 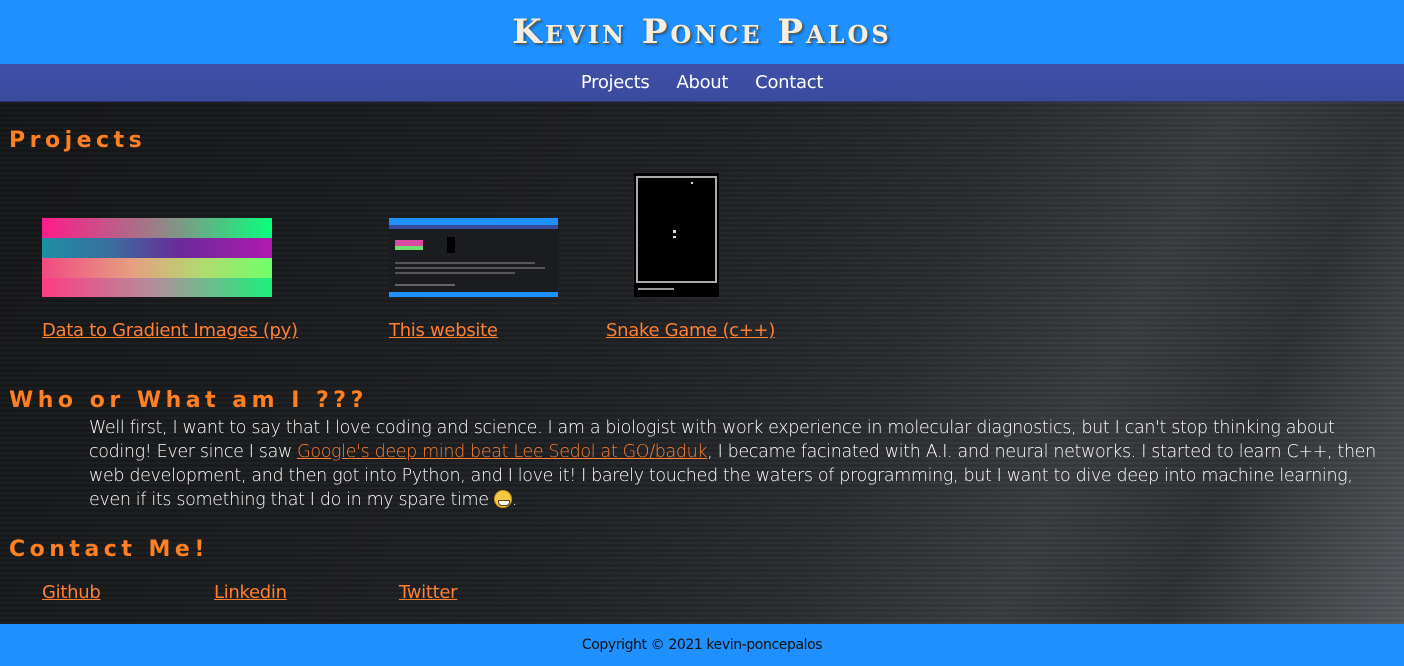 I want to click on projects-heading: Projects, so click(x=78, y=140).